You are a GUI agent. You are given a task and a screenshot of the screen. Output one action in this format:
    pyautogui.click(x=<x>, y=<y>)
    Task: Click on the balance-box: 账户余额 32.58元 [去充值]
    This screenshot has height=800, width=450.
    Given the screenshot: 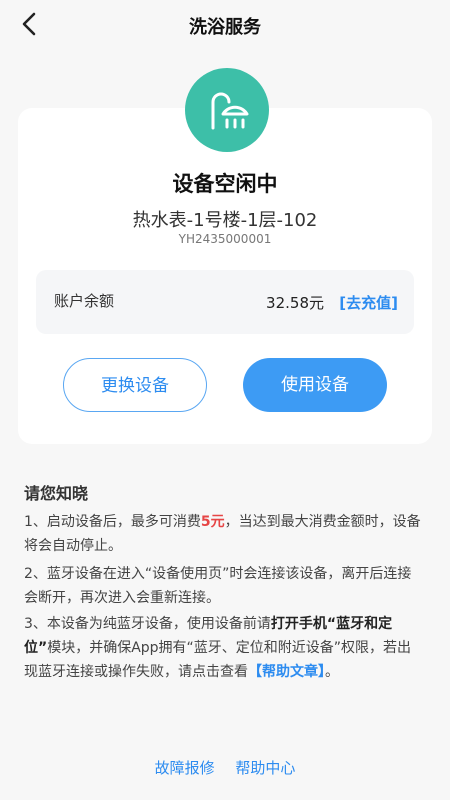 What is the action you would take?
    pyautogui.click(x=225, y=302)
    